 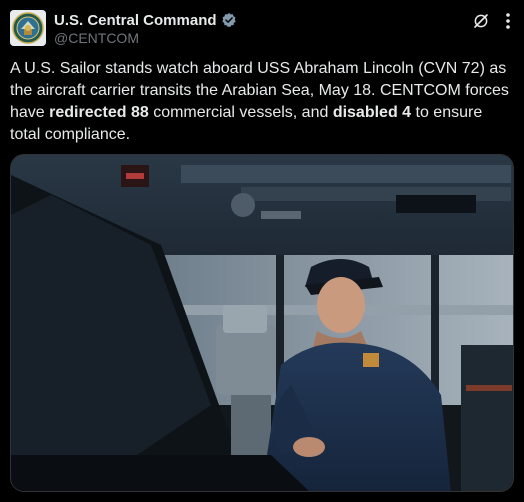 I want to click on tweet-text-part: commercial vessels, and, so click(x=240, y=112).